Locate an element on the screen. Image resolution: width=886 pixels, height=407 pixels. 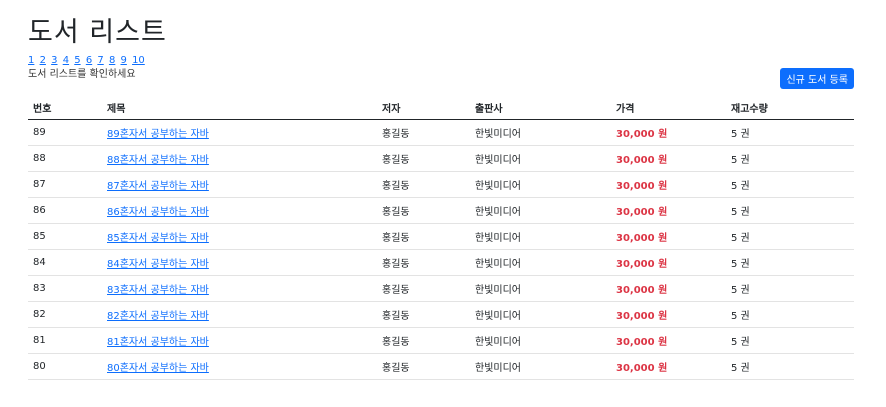
table-row: 80 80혼자서 공부하는 자바 홍길동 한빛미디어 30,000 원 5 권 is located at coordinates (441, 366).